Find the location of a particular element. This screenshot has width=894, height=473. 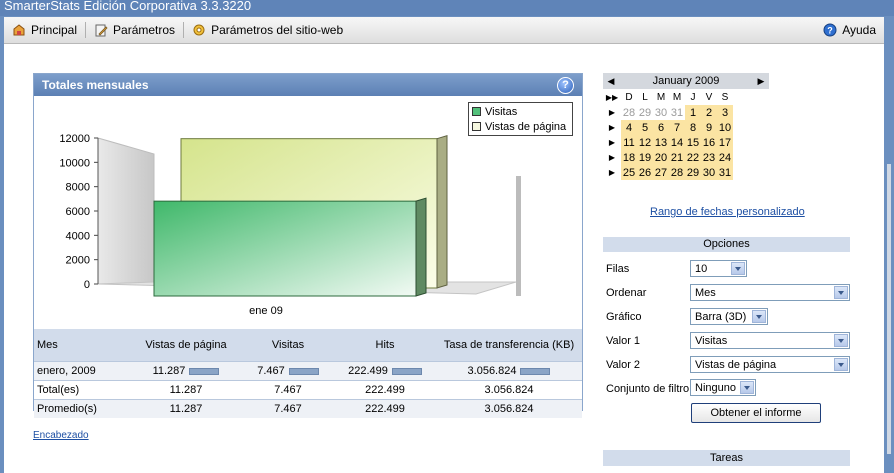

panel-header: Totales mensuales ? is located at coordinates (308, 85).